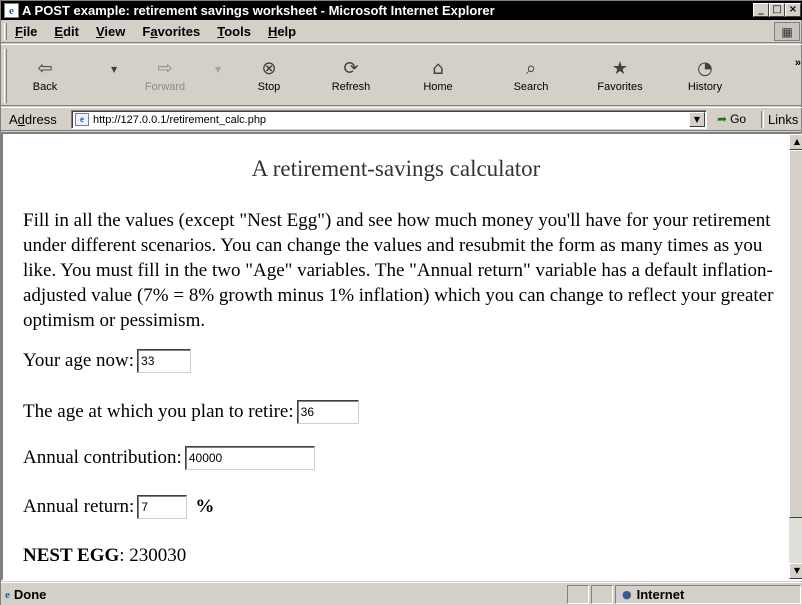  What do you see at coordinates (179, 31) in the screenshot?
I see `menu-favorites-label: vorites` at bounding box center [179, 31].